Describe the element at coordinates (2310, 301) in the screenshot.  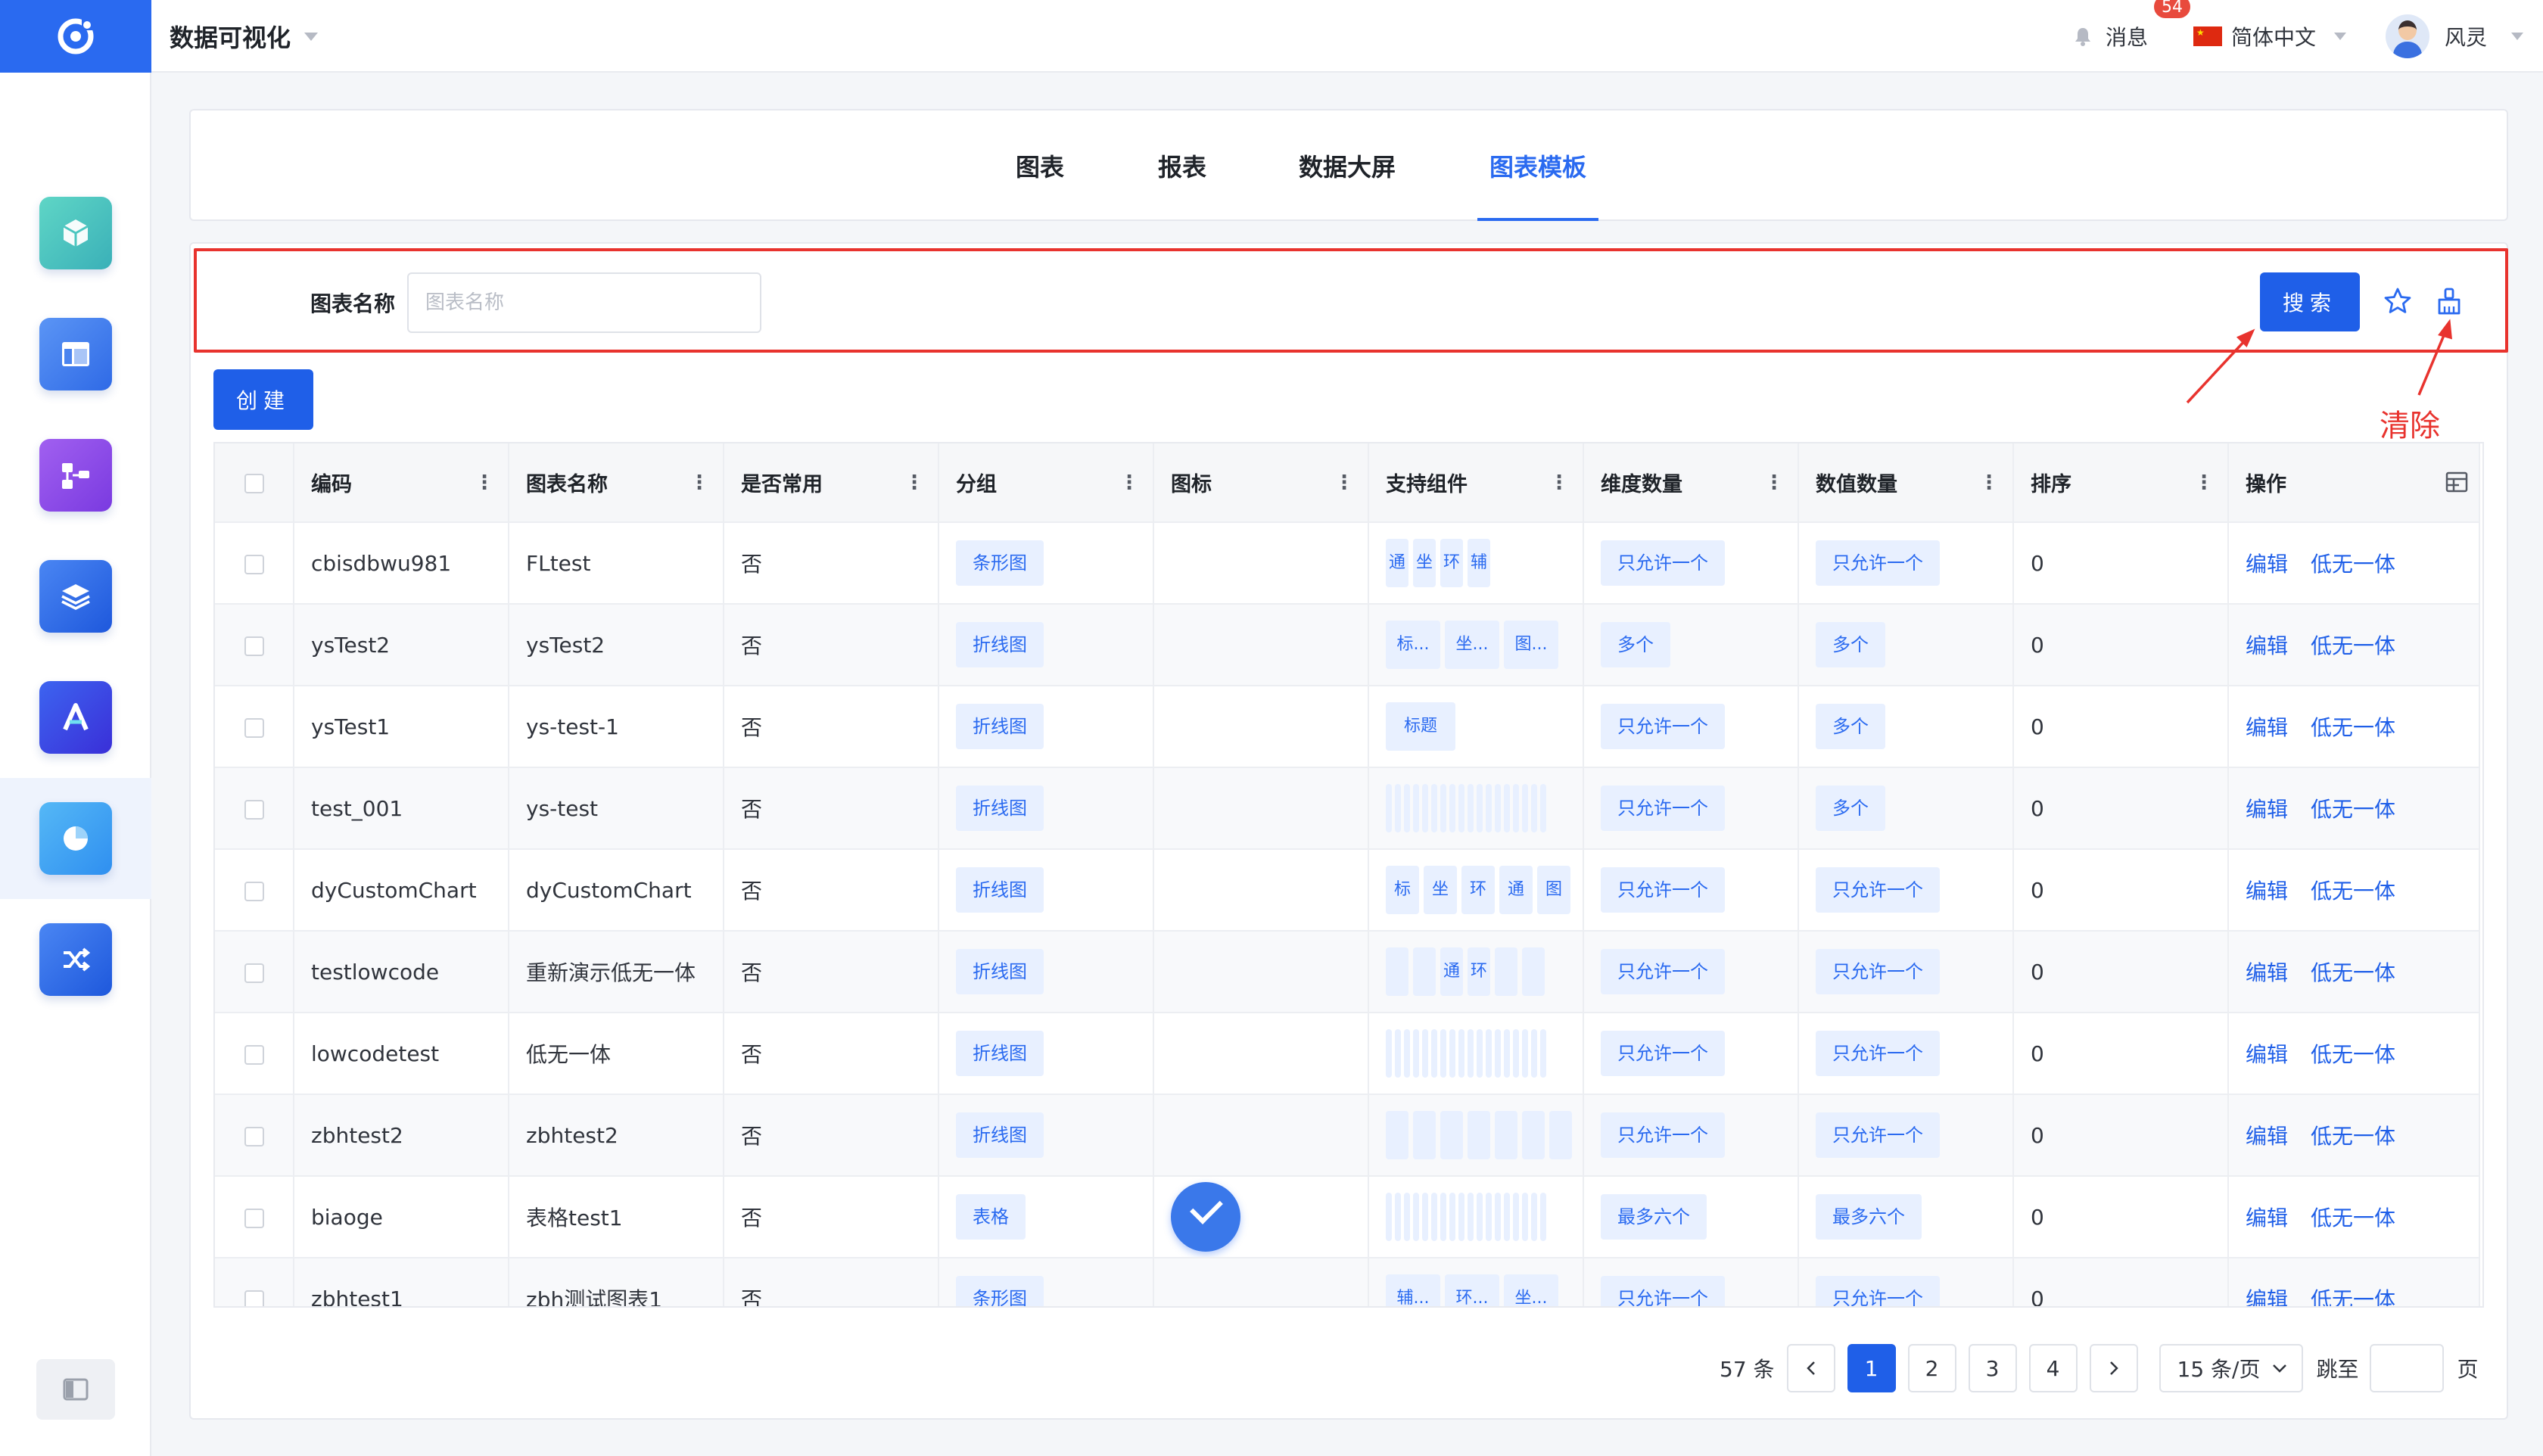
I see `search-button: 搜索` at that location.